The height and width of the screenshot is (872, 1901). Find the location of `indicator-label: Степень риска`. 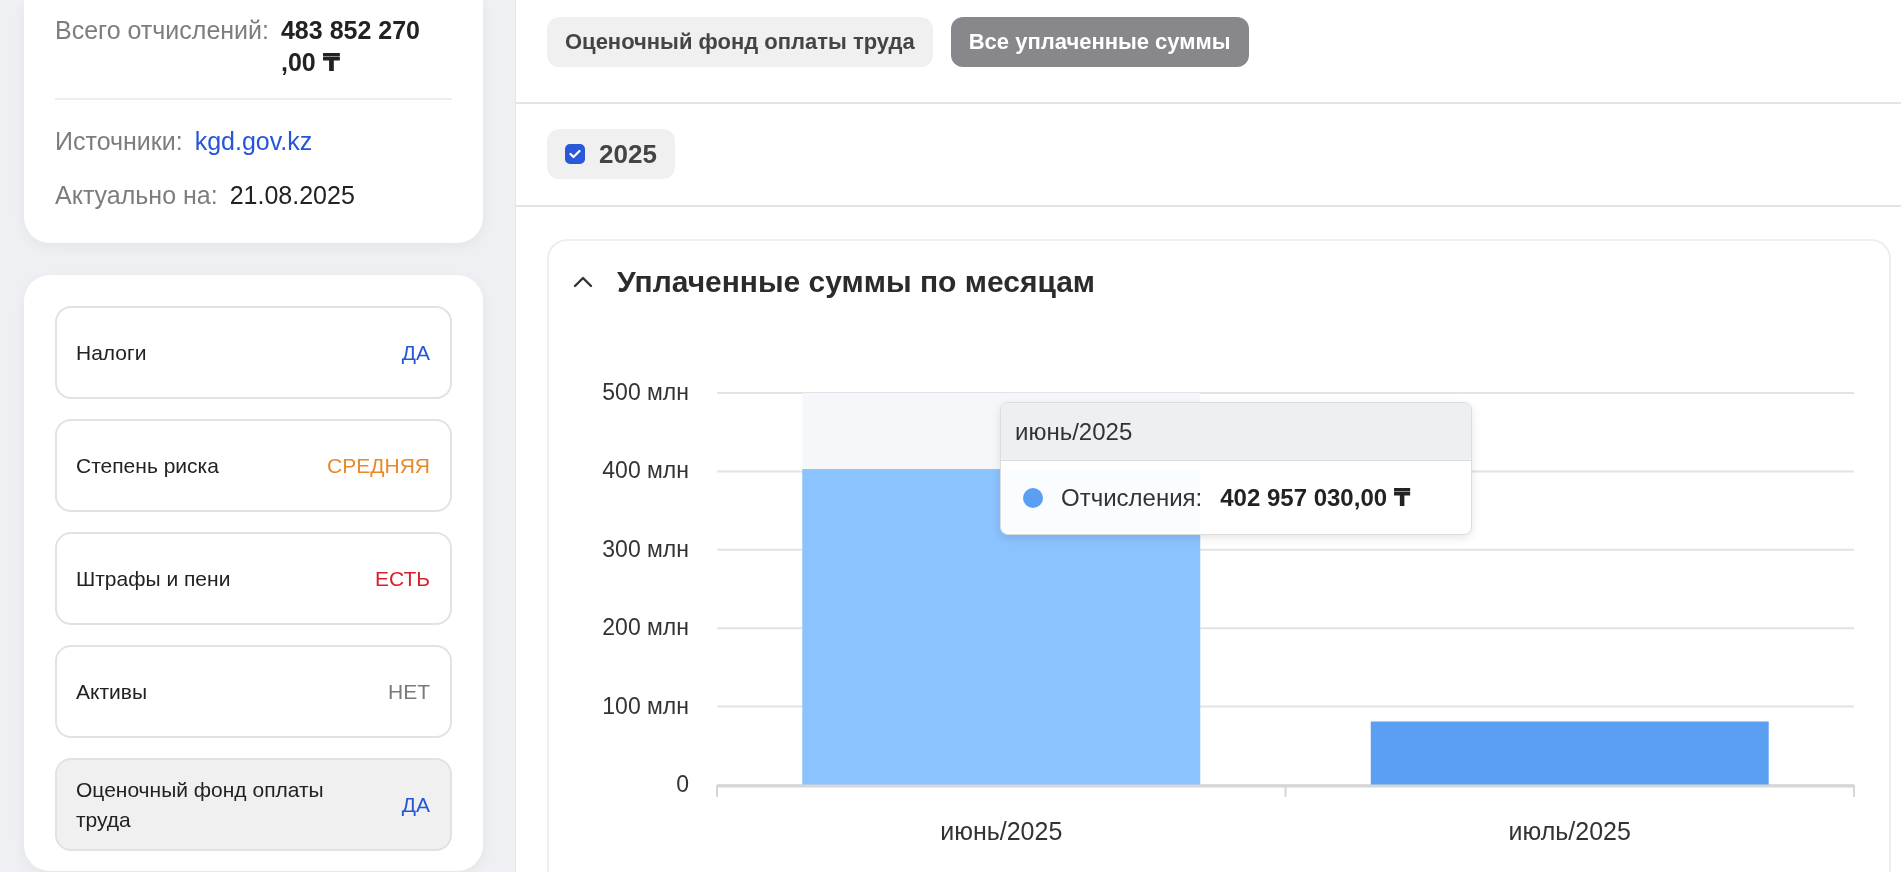

indicator-label: Степень риска is located at coordinates (147, 465).